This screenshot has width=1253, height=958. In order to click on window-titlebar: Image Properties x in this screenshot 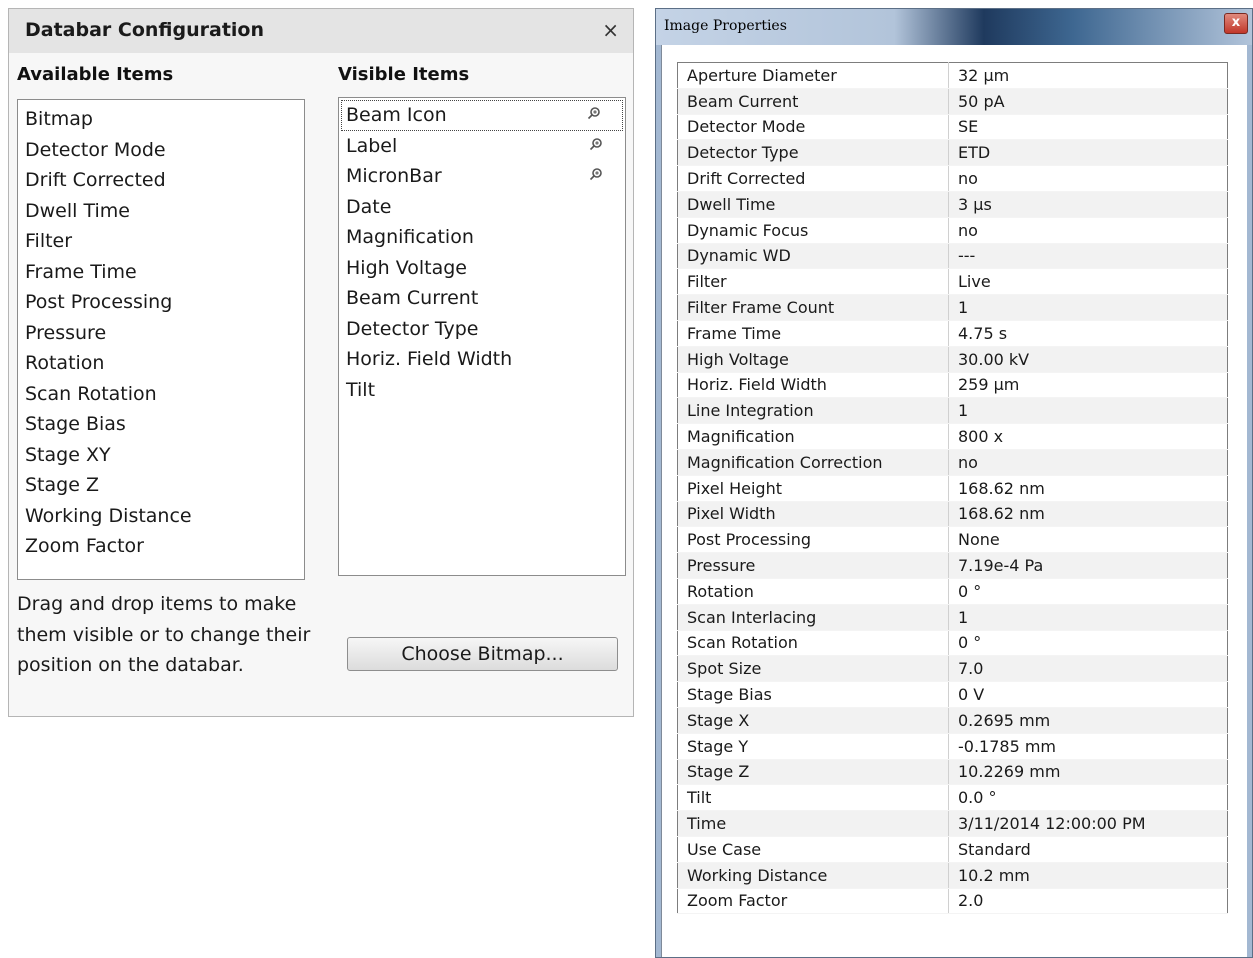, I will do `click(954, 27)`.